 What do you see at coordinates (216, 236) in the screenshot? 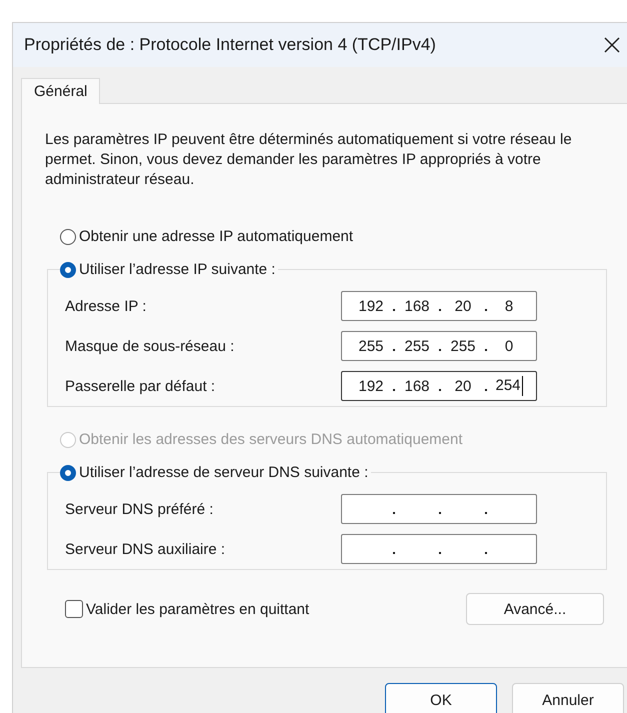
I see `radio-label: Obtenir une adresse IP automatiquement` at bounding box center [216, 236].